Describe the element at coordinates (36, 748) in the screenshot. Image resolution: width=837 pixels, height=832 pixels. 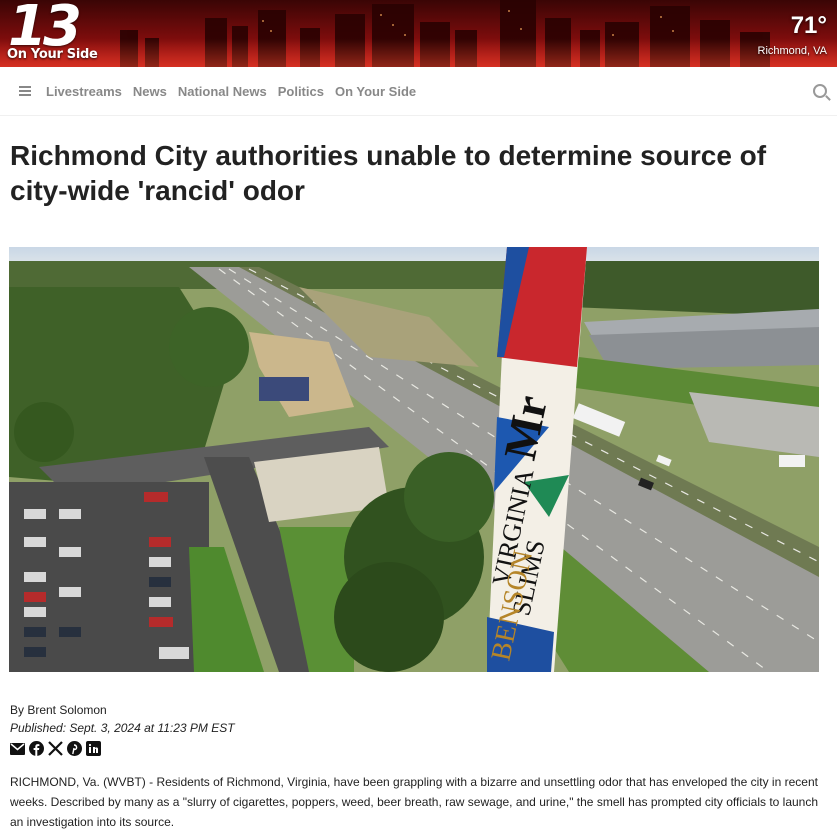
I see `facebook-icon` at that location.